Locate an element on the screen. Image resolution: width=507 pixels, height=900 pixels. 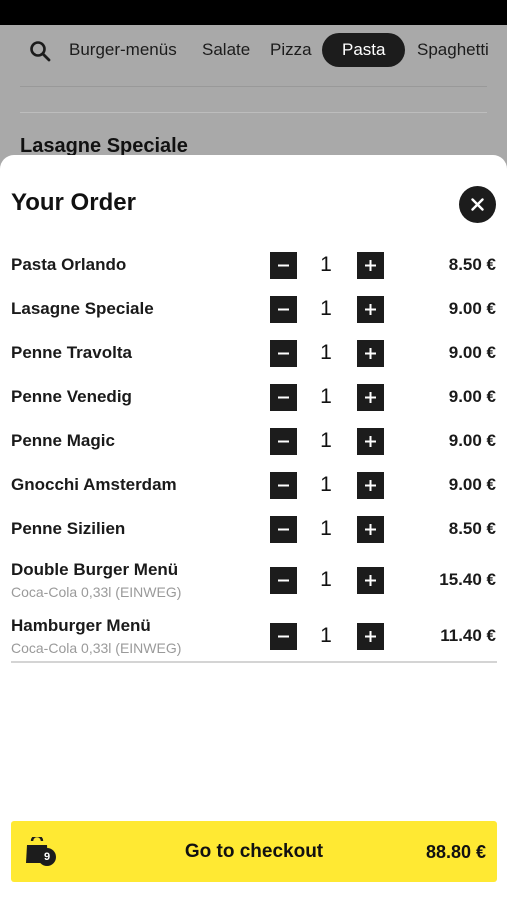
checkout-button: 9 Go to checkout 88.80 € is located at coordinates (254, 851).